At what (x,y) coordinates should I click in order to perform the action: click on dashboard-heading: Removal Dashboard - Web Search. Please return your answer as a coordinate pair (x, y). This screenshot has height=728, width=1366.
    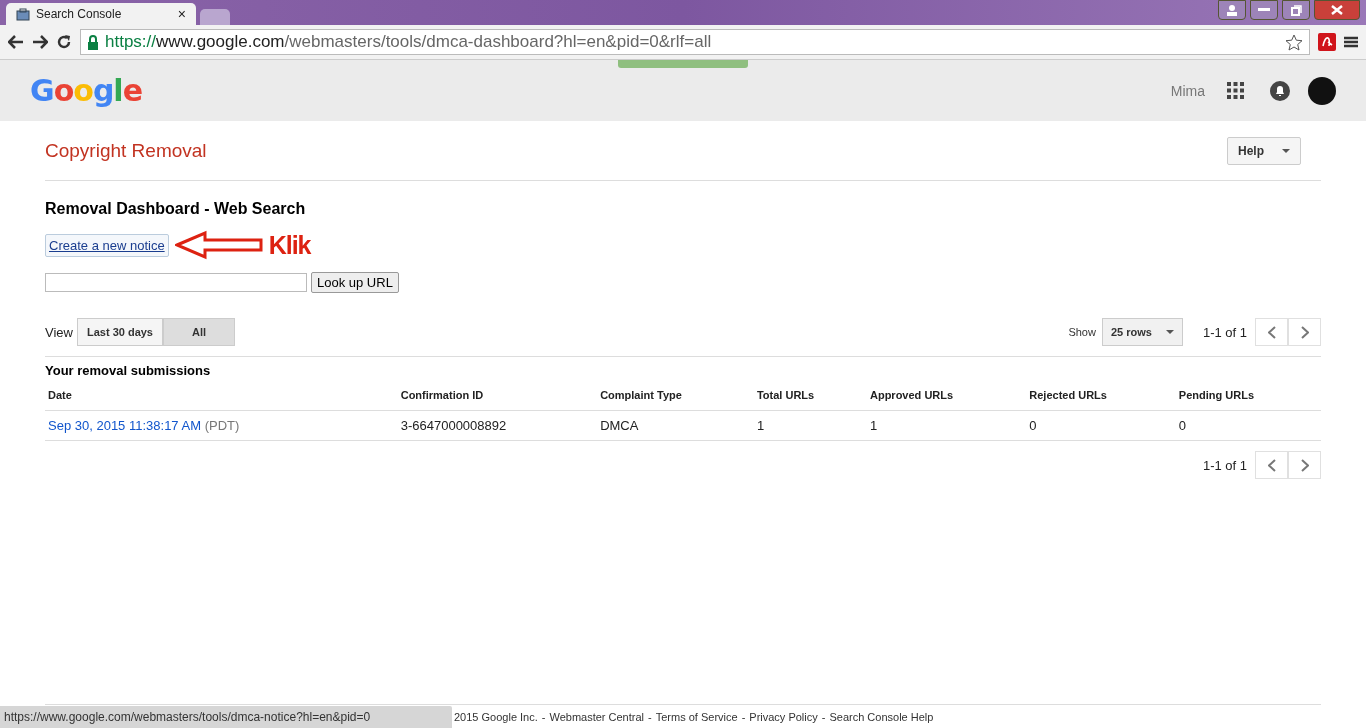
    Looking at the image, I should click on (176, 209).